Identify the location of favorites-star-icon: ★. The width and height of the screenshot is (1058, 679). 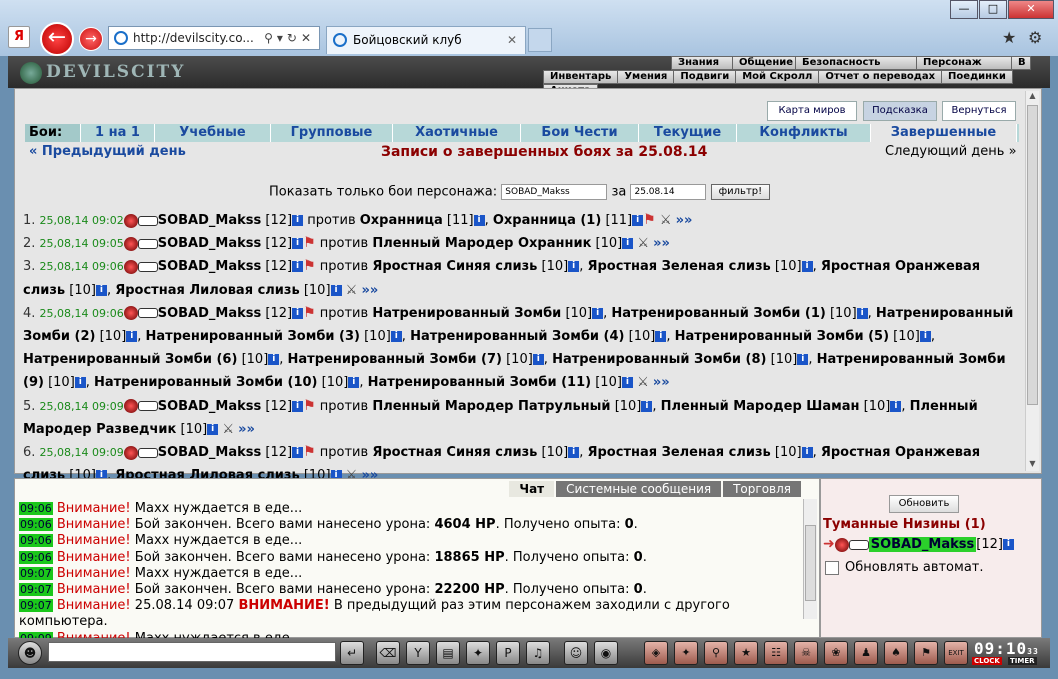
(1009, 37).